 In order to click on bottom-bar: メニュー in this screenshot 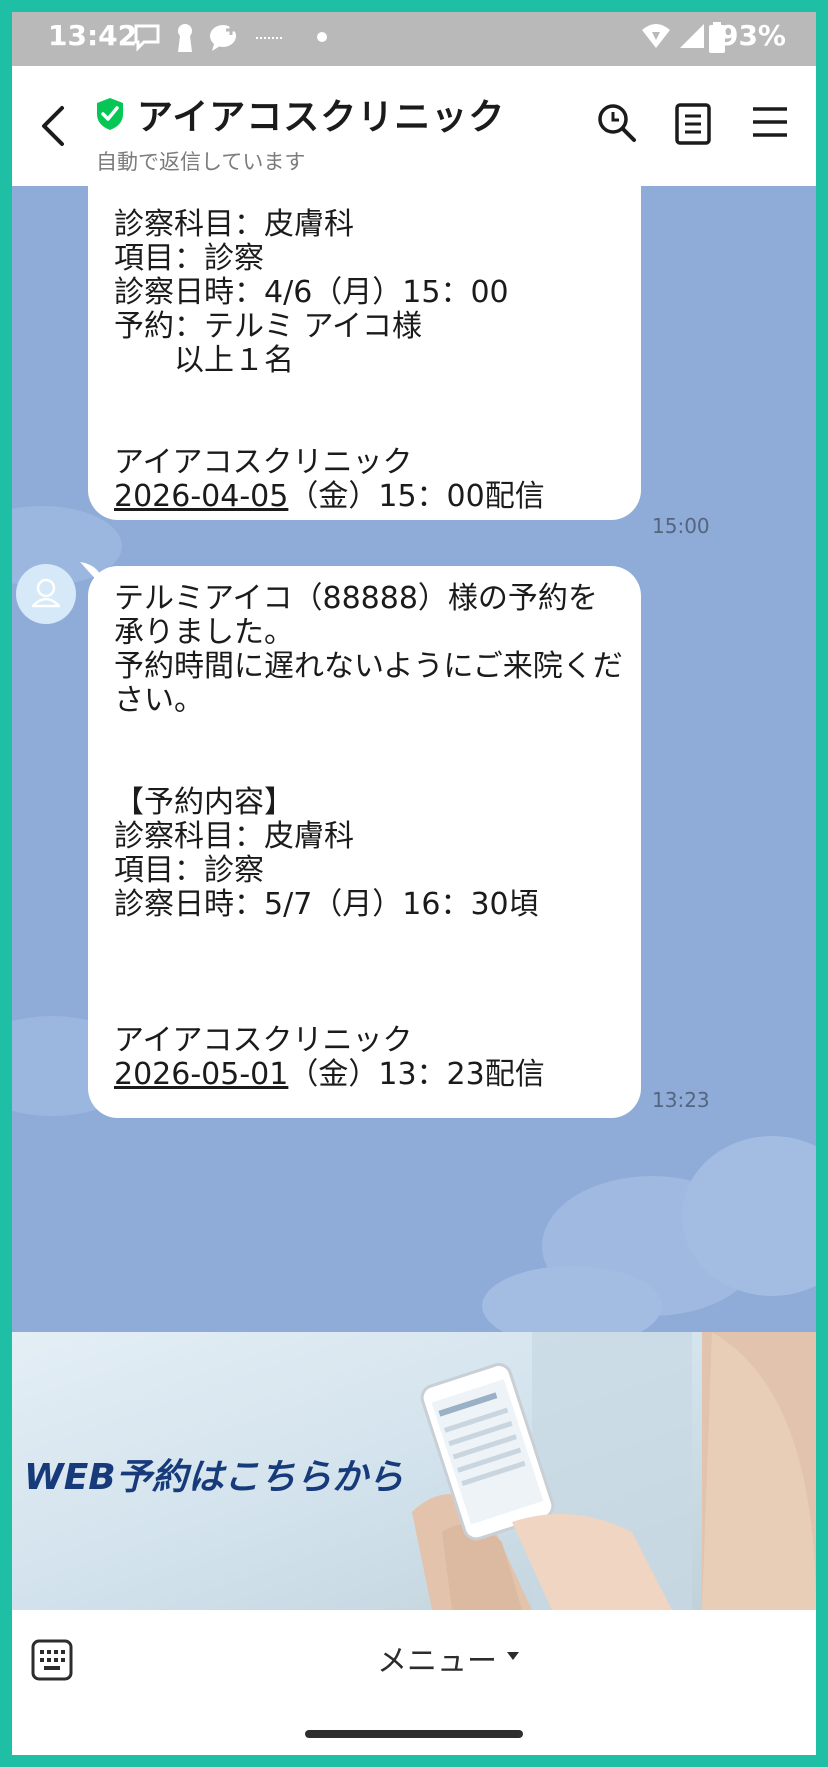, I will do `click(414, 1682)`.